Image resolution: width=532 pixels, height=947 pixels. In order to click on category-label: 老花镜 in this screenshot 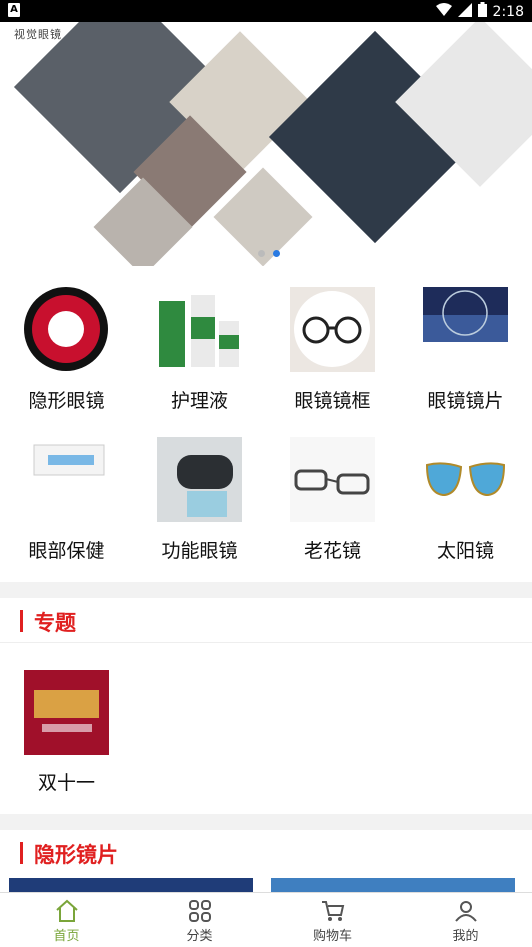, I will do `click(332, 551)`.